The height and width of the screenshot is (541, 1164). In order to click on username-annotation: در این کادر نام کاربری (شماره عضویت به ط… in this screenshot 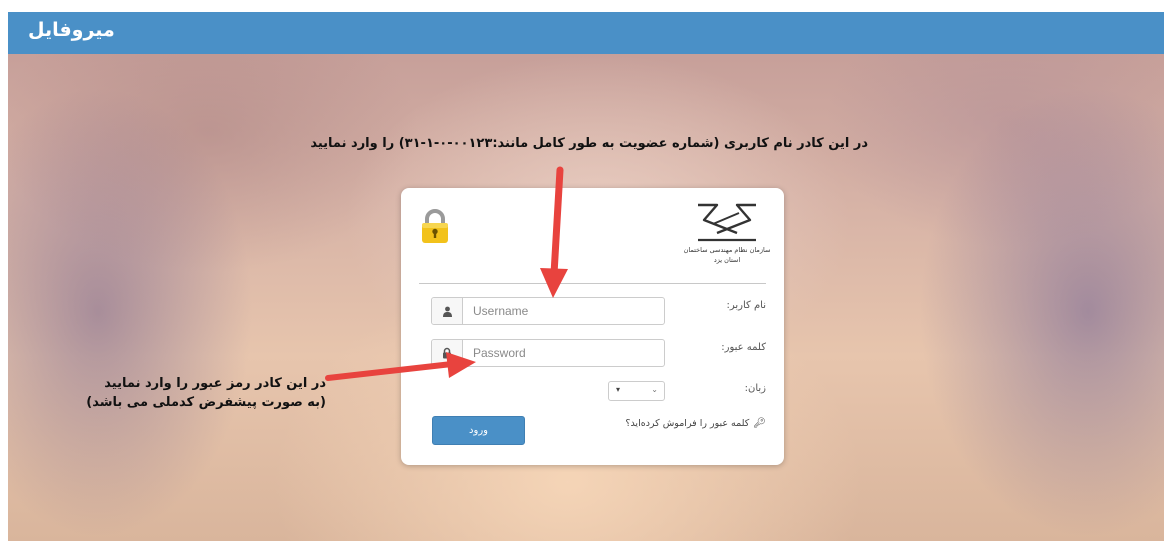, I will do `click(589, 143)`.